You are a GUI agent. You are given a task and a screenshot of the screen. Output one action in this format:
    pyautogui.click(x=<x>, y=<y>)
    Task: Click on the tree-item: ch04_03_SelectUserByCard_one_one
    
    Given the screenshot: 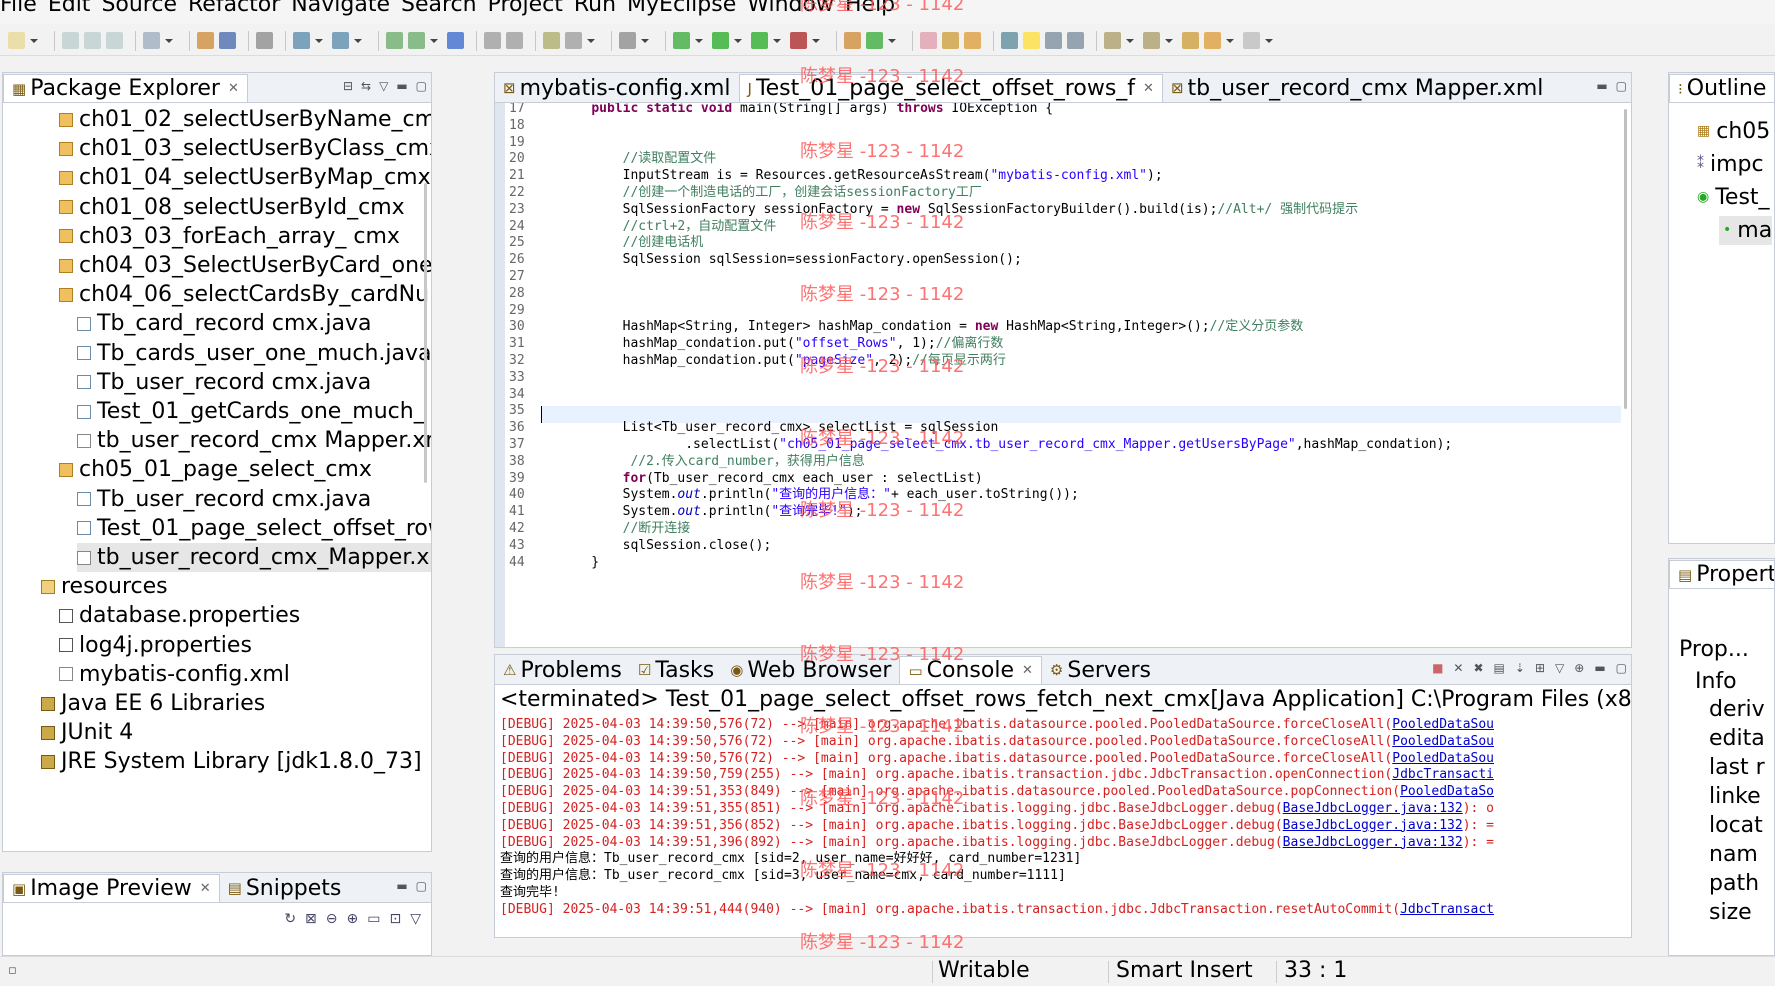 What is the action you would take?
    pyautogui.click(x=245, y=265)
    